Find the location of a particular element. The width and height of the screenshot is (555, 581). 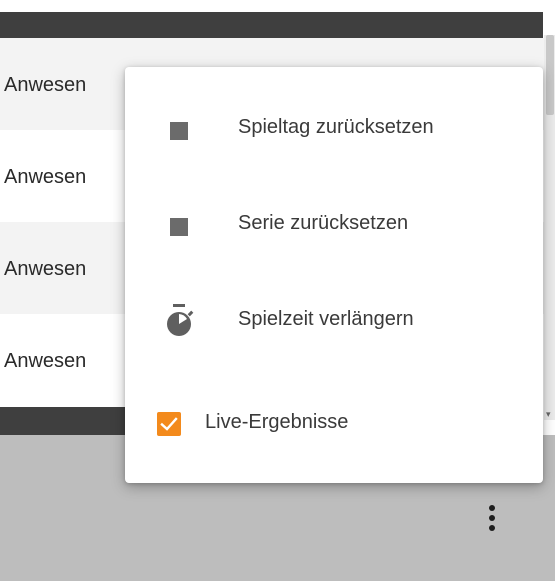

menu-item-reset-matchday: Spieltag zurücksetzen is located at coordinates (334, 127).